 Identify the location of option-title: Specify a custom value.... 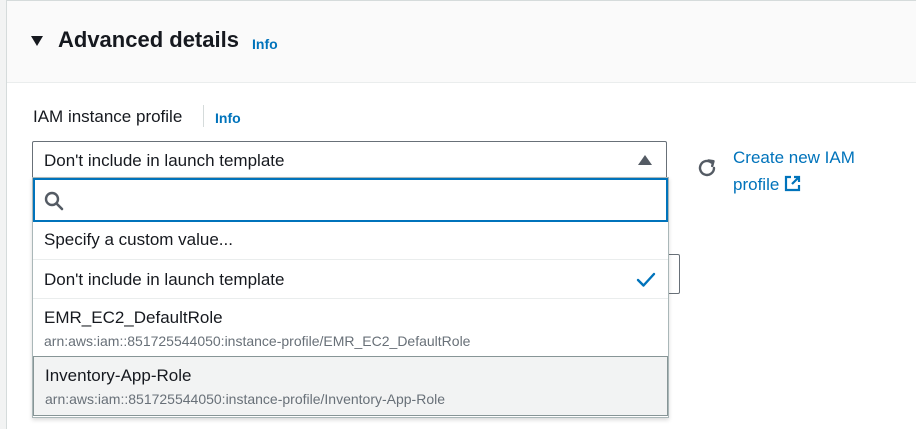
(138, 239).